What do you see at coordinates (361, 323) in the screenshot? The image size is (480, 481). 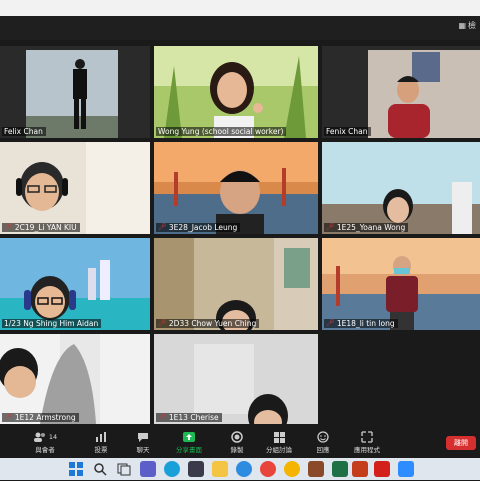 I see `participant-name-label: 🎤︎ 1E18_li tin long` at bounding box center [361, 323].